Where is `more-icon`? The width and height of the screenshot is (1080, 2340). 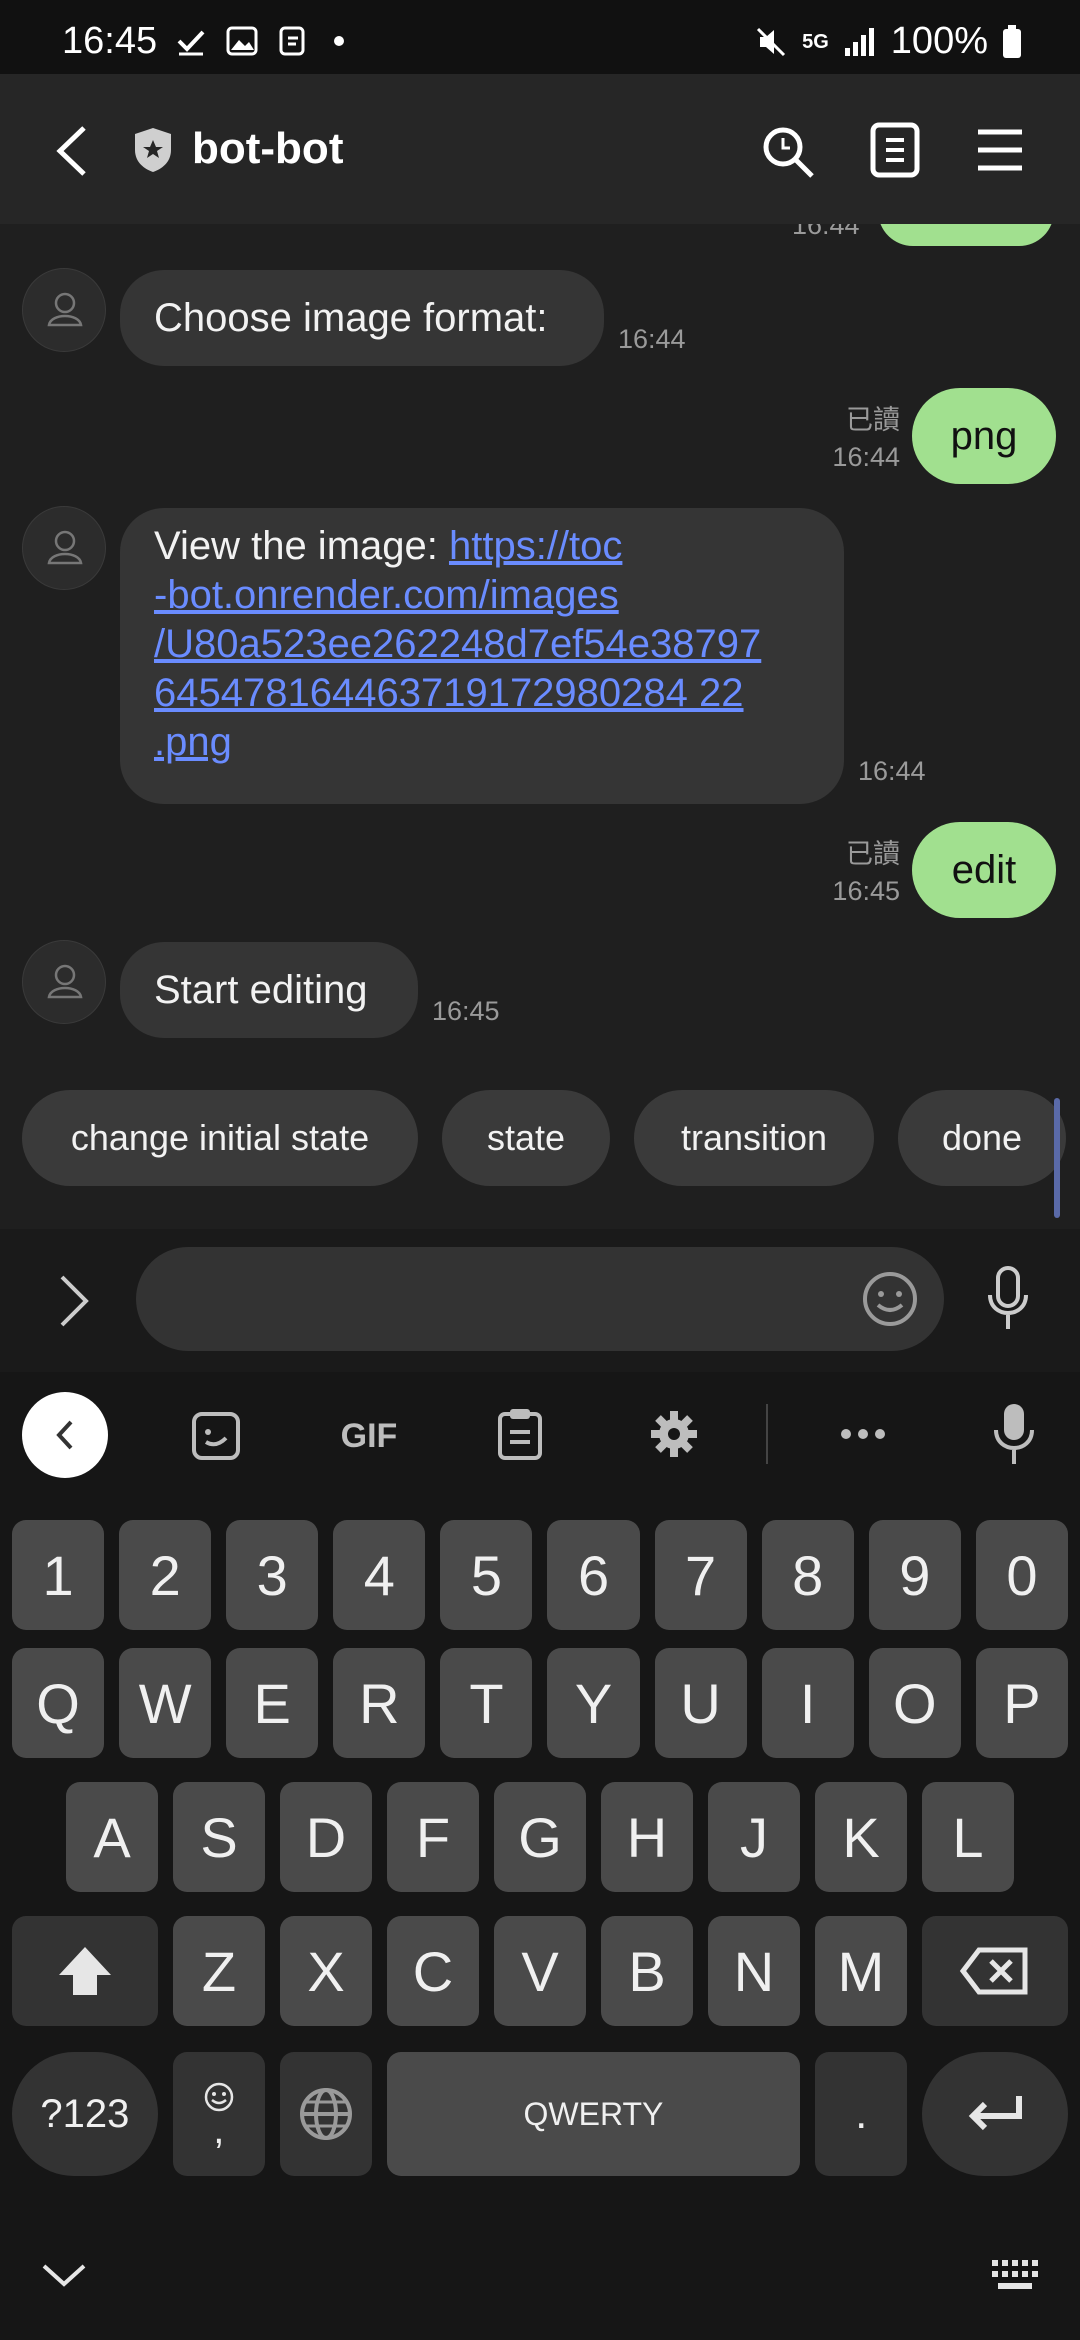 more-icon is located at coordinates (863, 1434).